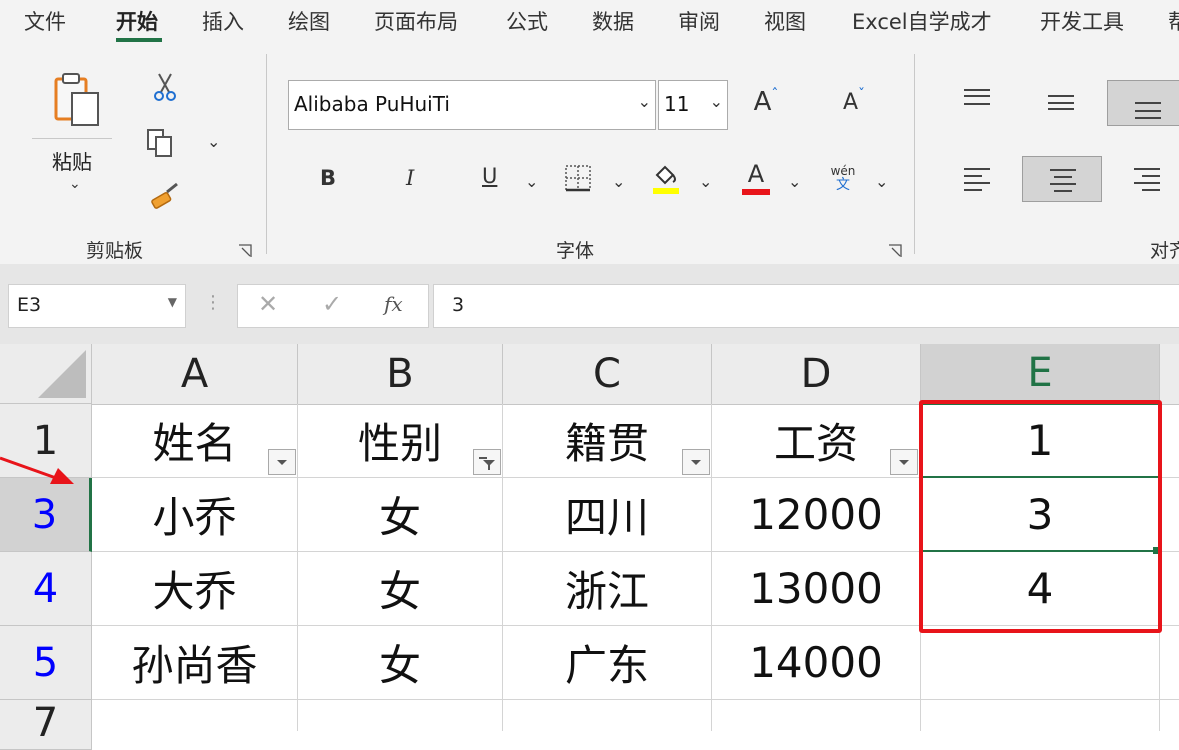 The image size is (1179, 750). I want to click on align-top-button, so click(977, 99).